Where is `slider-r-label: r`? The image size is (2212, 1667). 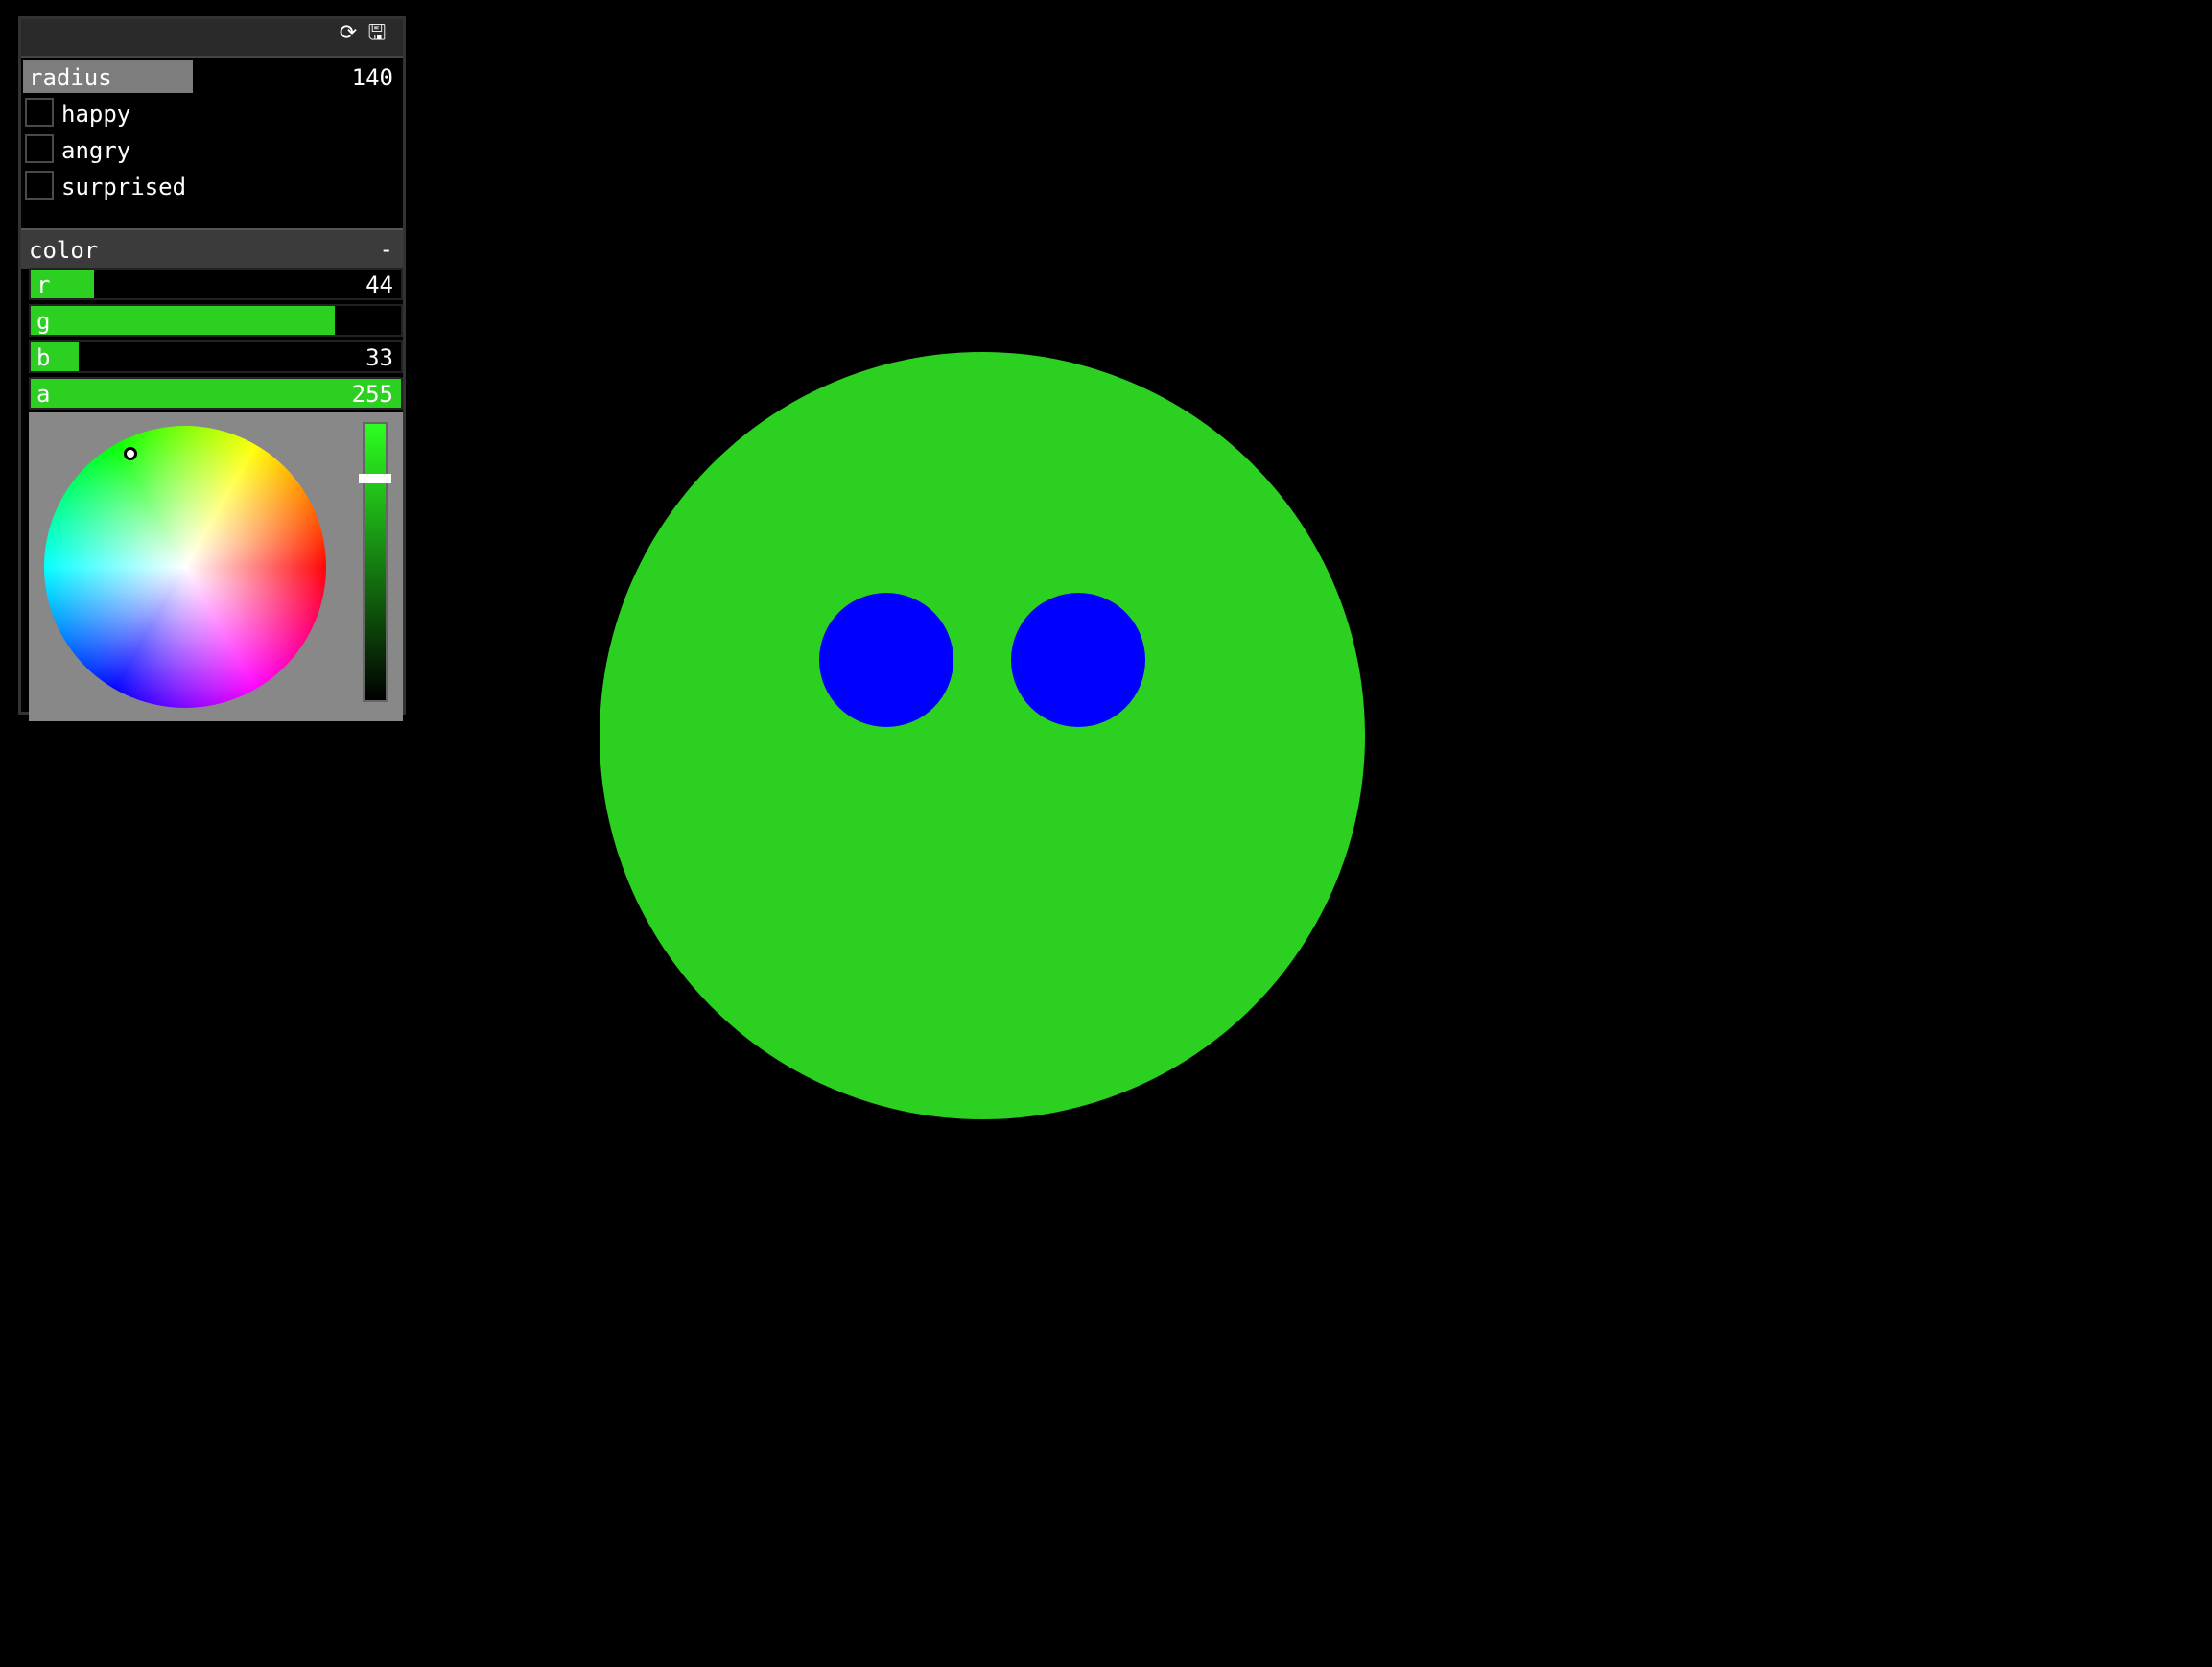 slider-r-label: r is located at coordinates (43, 284).